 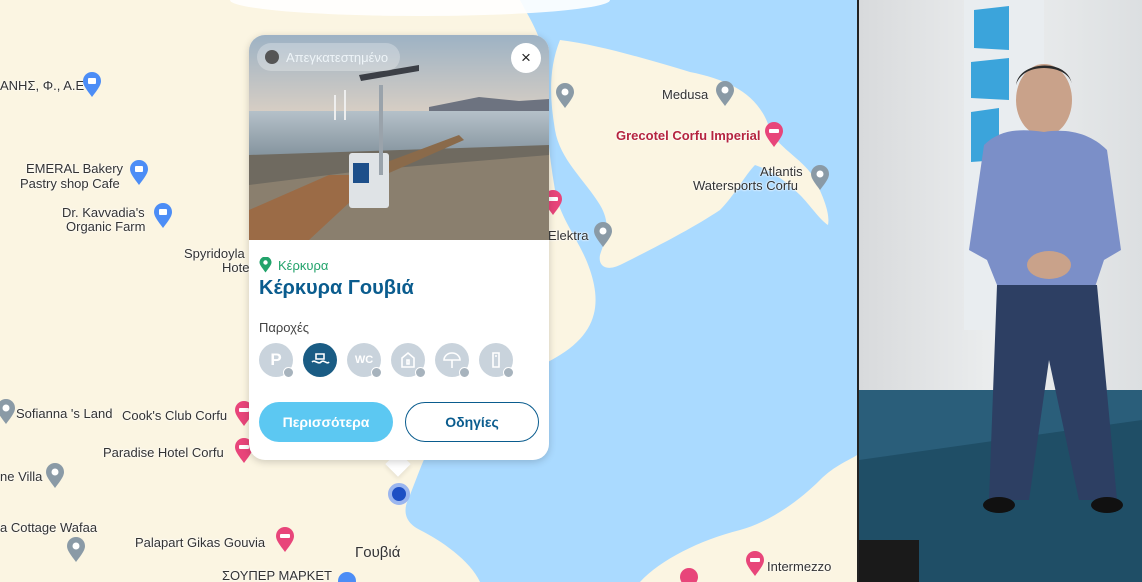 What do you see at coordinates (408, 360) in the screenshot?
I see `changing-room-icon` at bounding box center [408, 360].